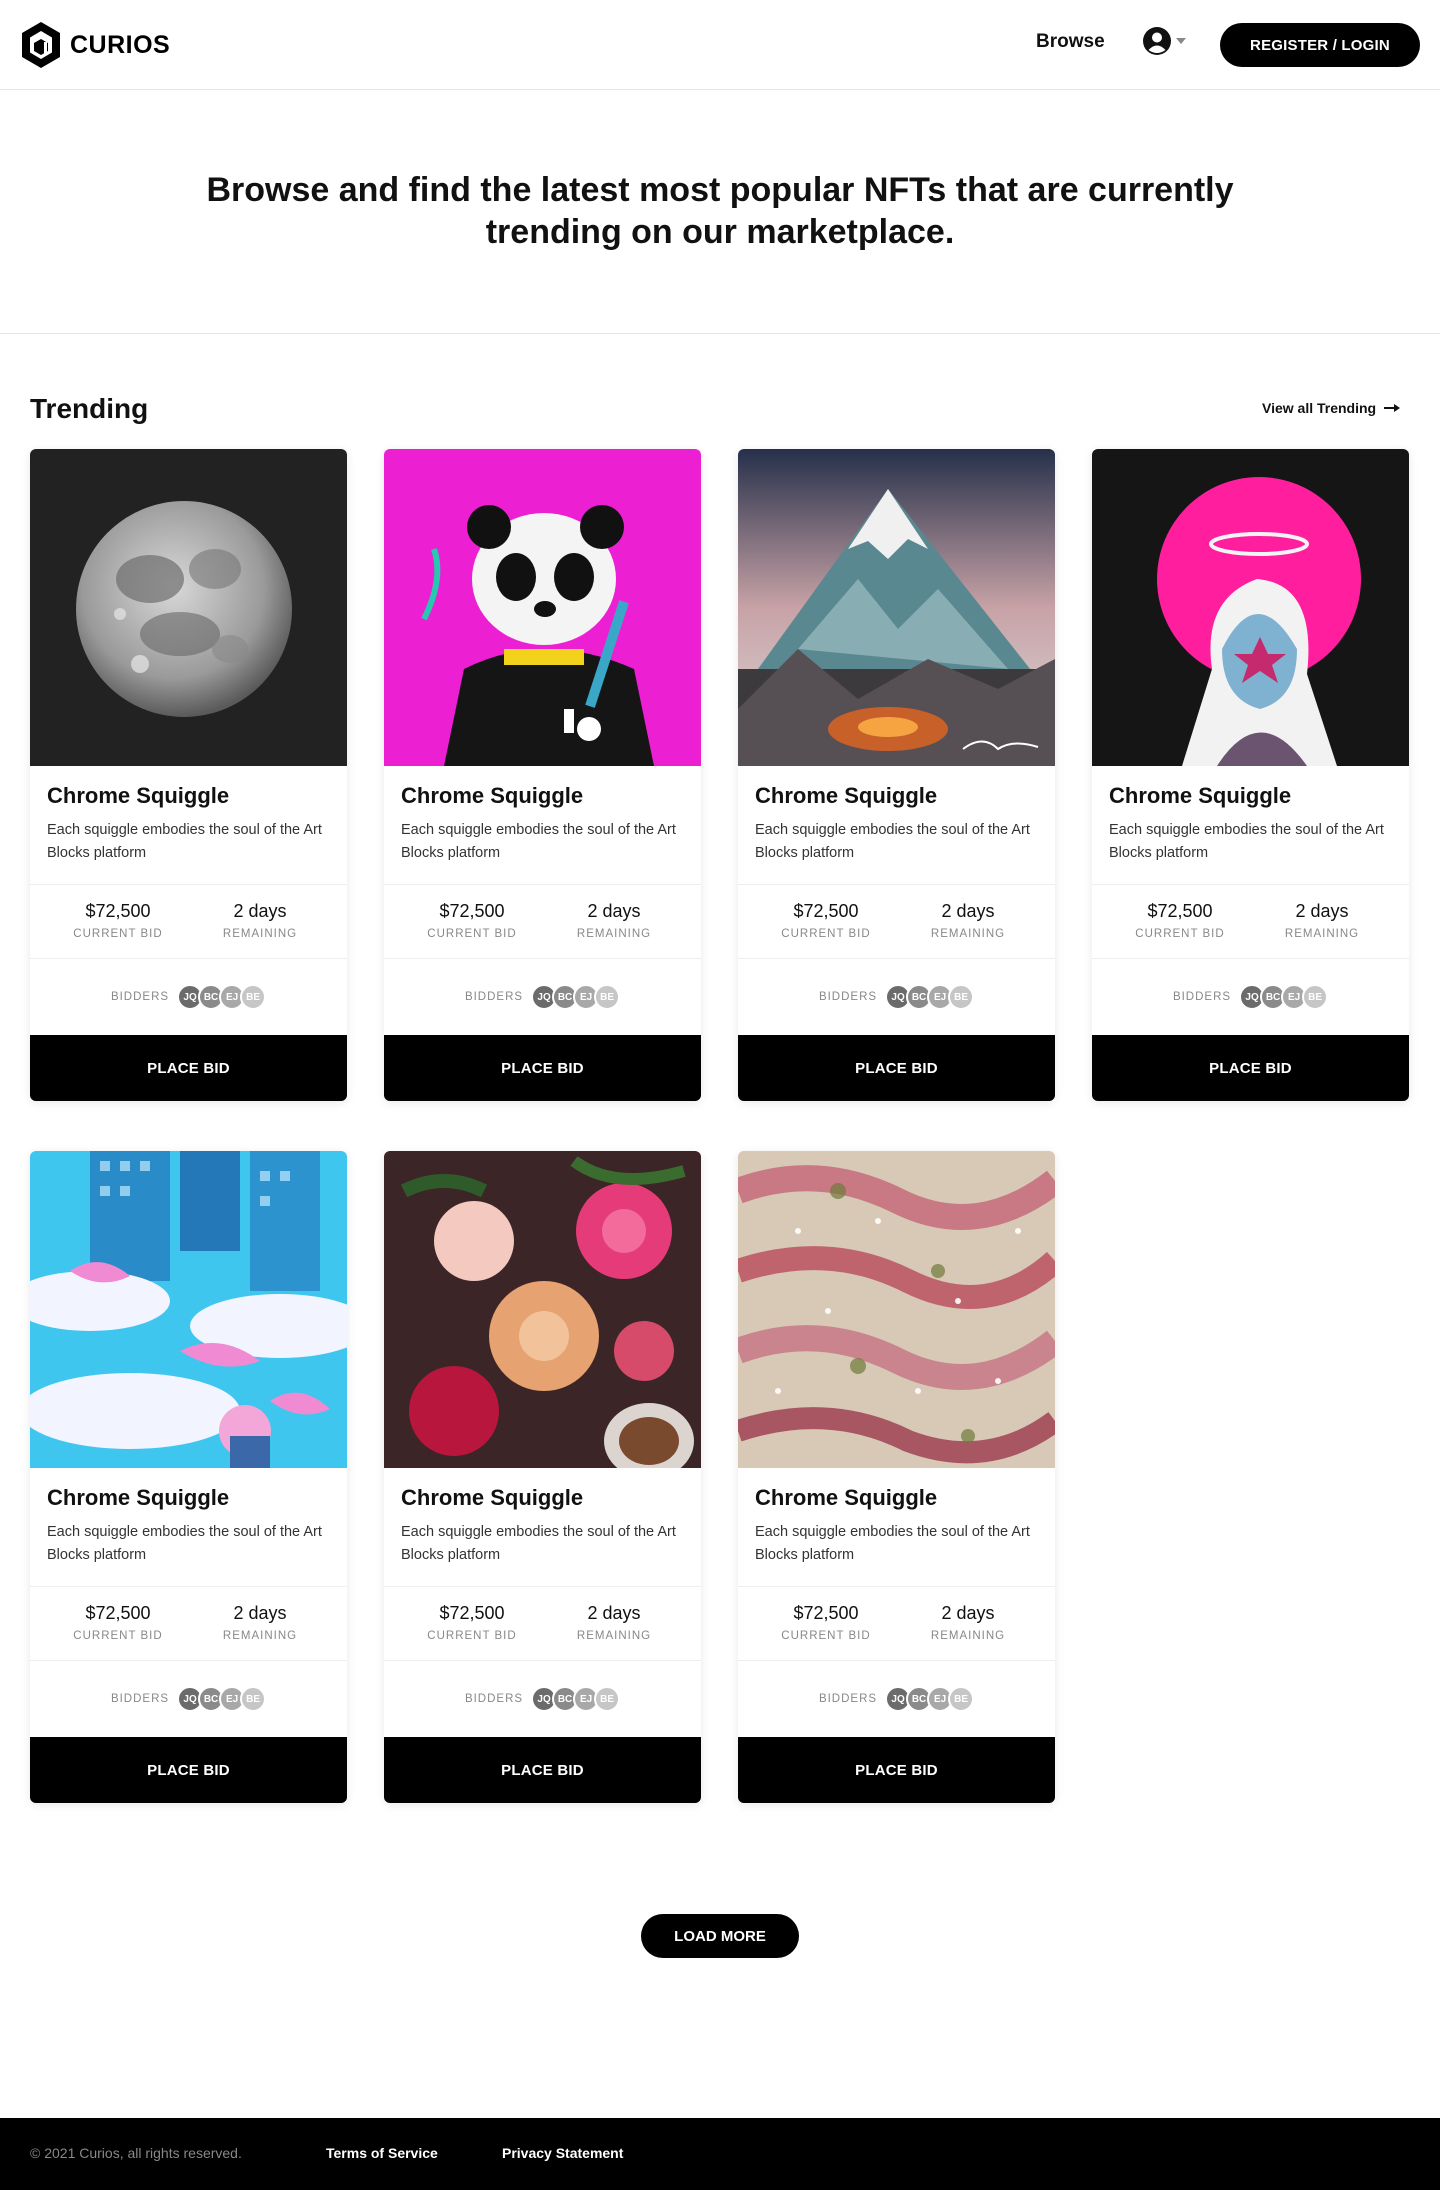  I want to click on nav-browse-link: Browse, so click(1070, 42).